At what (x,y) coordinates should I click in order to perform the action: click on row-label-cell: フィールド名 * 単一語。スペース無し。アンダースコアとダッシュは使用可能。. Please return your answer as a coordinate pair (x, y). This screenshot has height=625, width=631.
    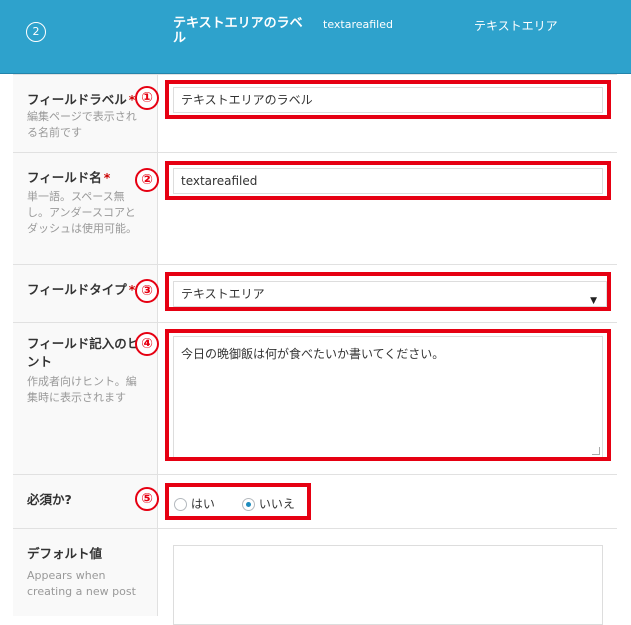
    Looking at the image, I should click on (85, 209).